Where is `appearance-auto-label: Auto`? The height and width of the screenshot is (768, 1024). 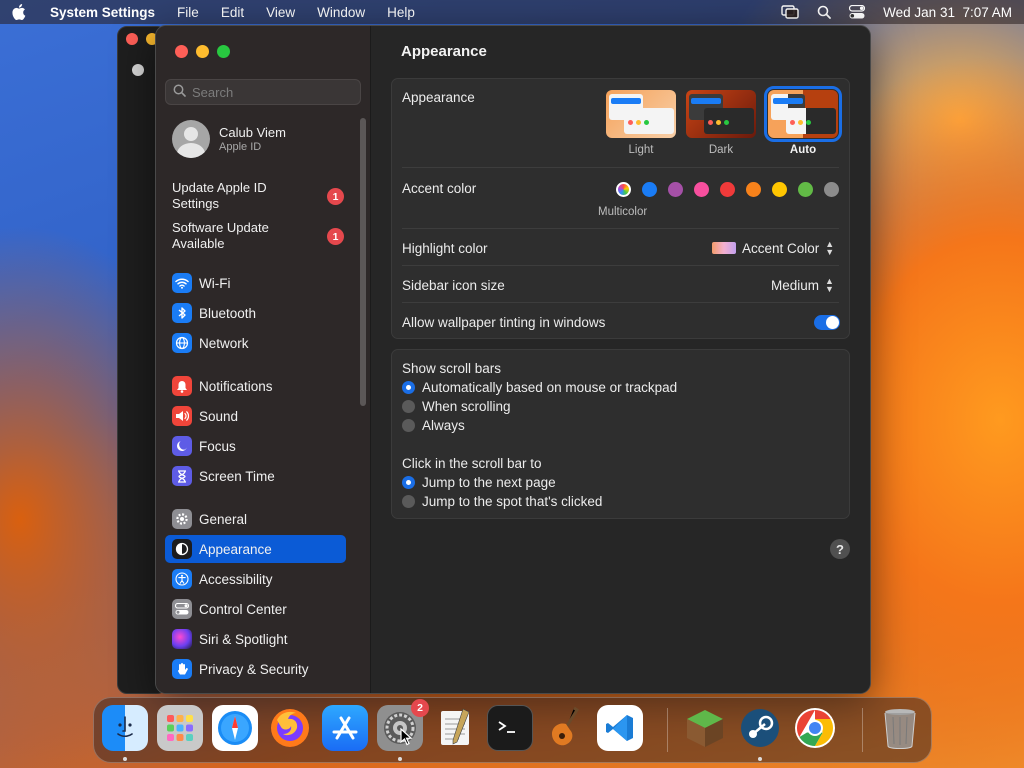
appearance-auto-label: Auto is located at coordinates (803, 150).